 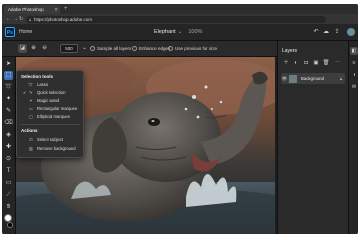 I want to click on flyout-action-select-subject: ⊡ Select subject, so click(x=43, y=139).